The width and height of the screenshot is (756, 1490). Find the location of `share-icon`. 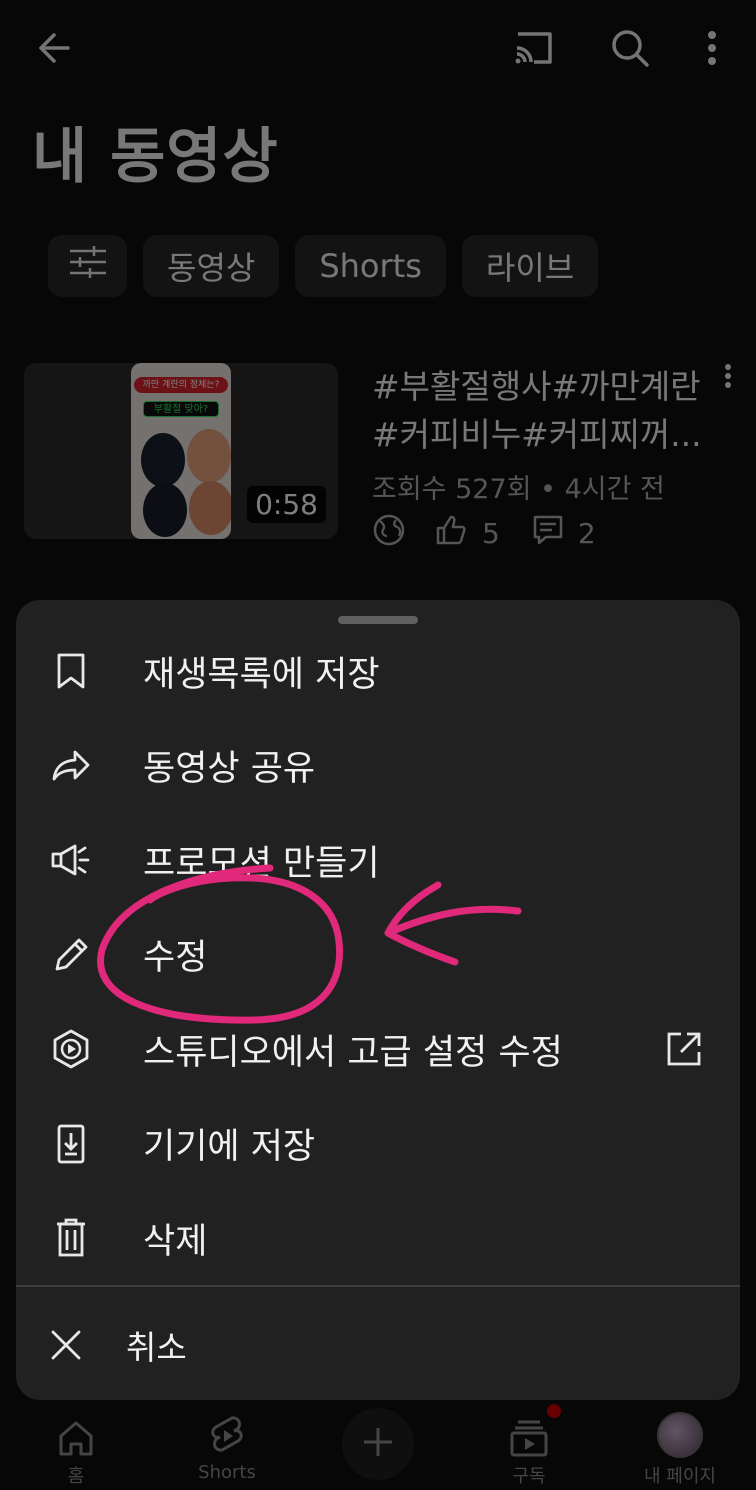

share-icon is located at coordinates (71, 766).